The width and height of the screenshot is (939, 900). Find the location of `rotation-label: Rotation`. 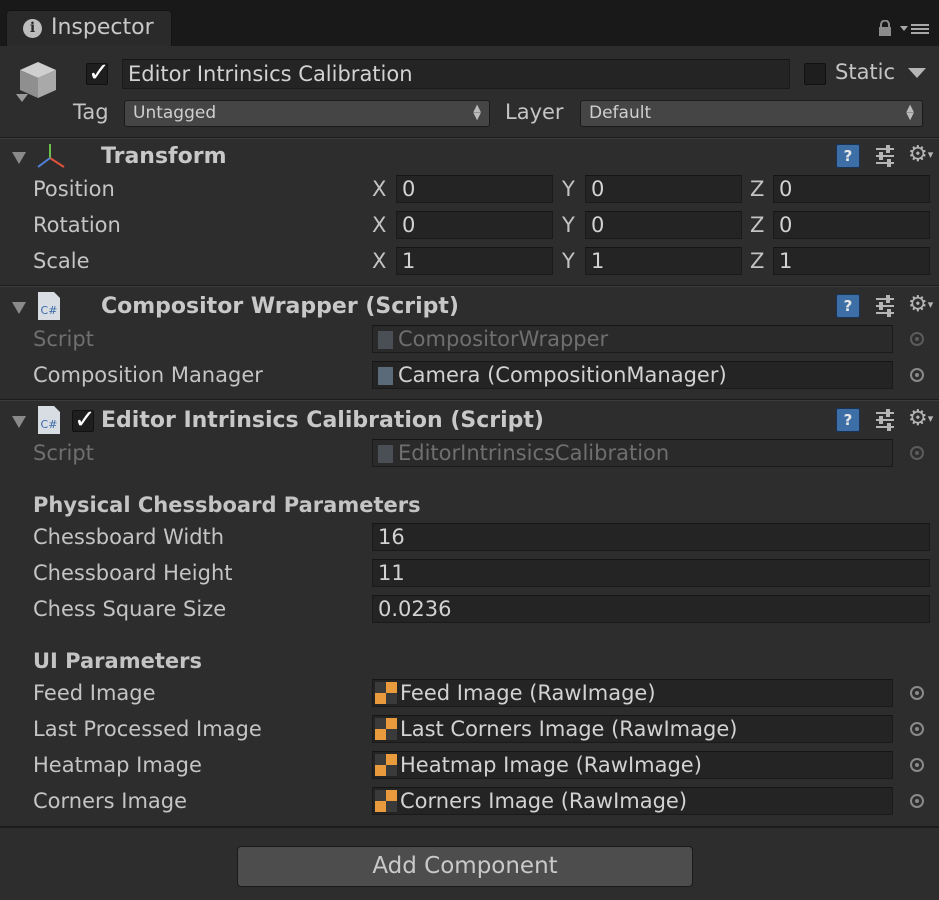

rotation-label: Rotation is located at coordinates (77, 225).